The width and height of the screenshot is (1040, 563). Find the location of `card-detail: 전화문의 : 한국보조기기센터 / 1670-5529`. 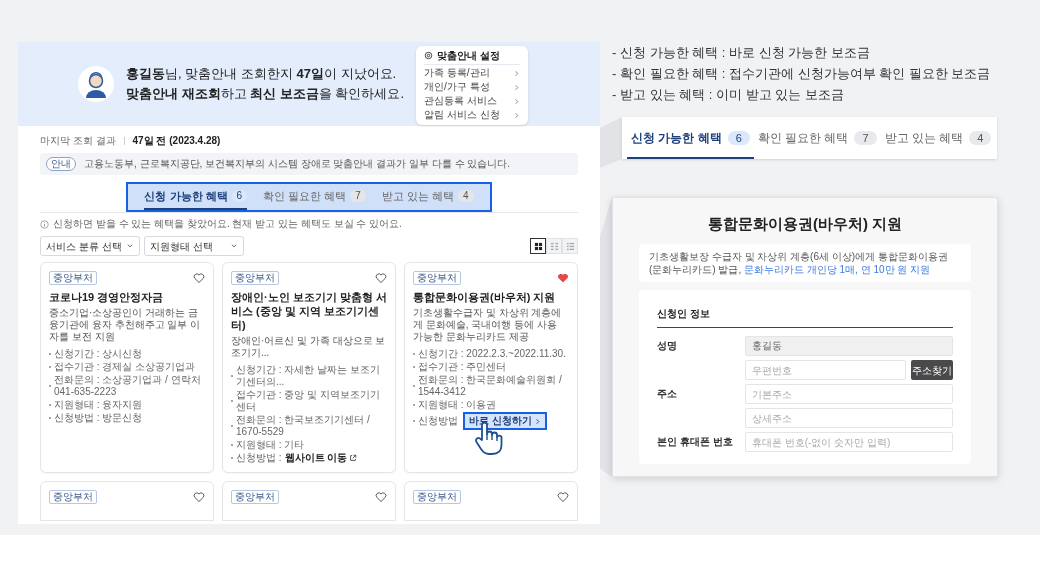

card-detail: 전화문의 : 한국보조기기센터 / 1670-5529 is located at coordinates (303, 426).